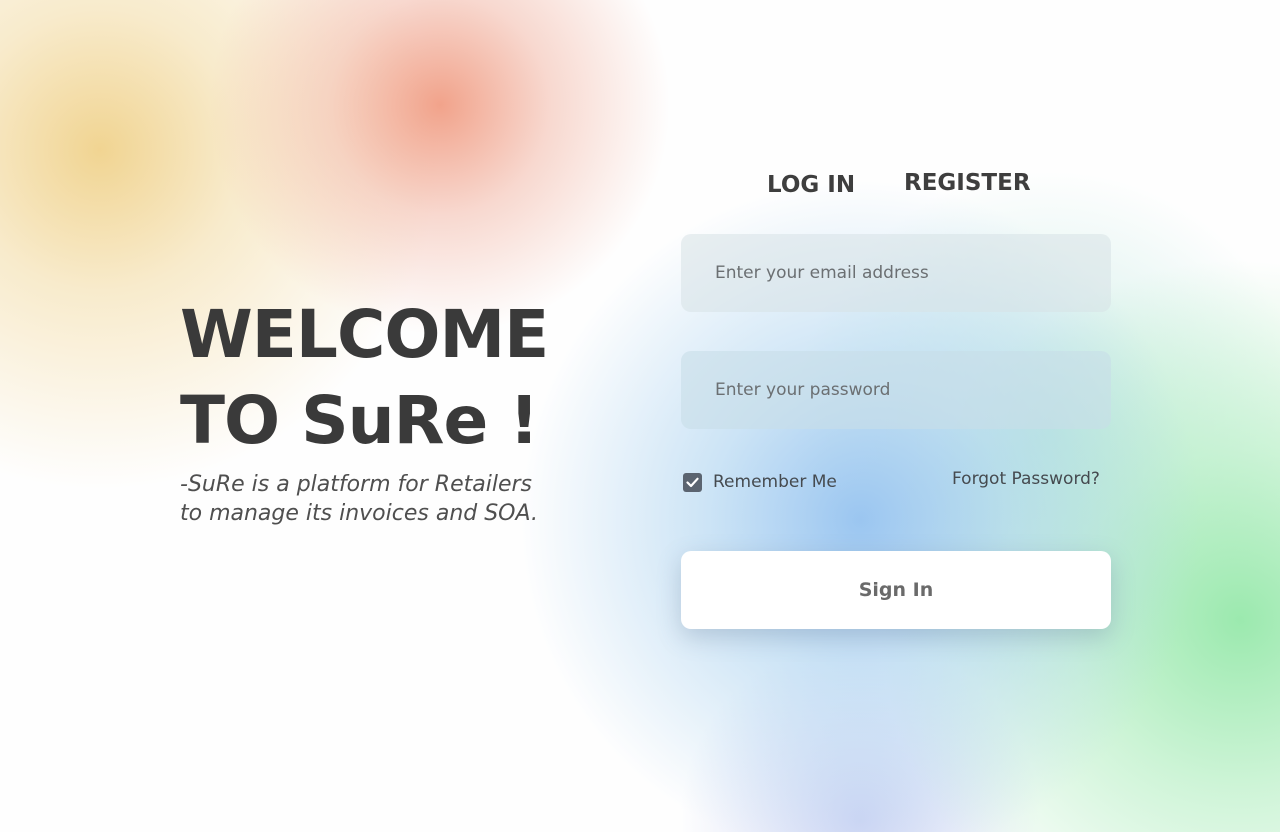  Describe the element at coordinates (356, 484) in the screenshot. I see `tagline-line-1: -SuRe is a platform for Retailers` at that location.